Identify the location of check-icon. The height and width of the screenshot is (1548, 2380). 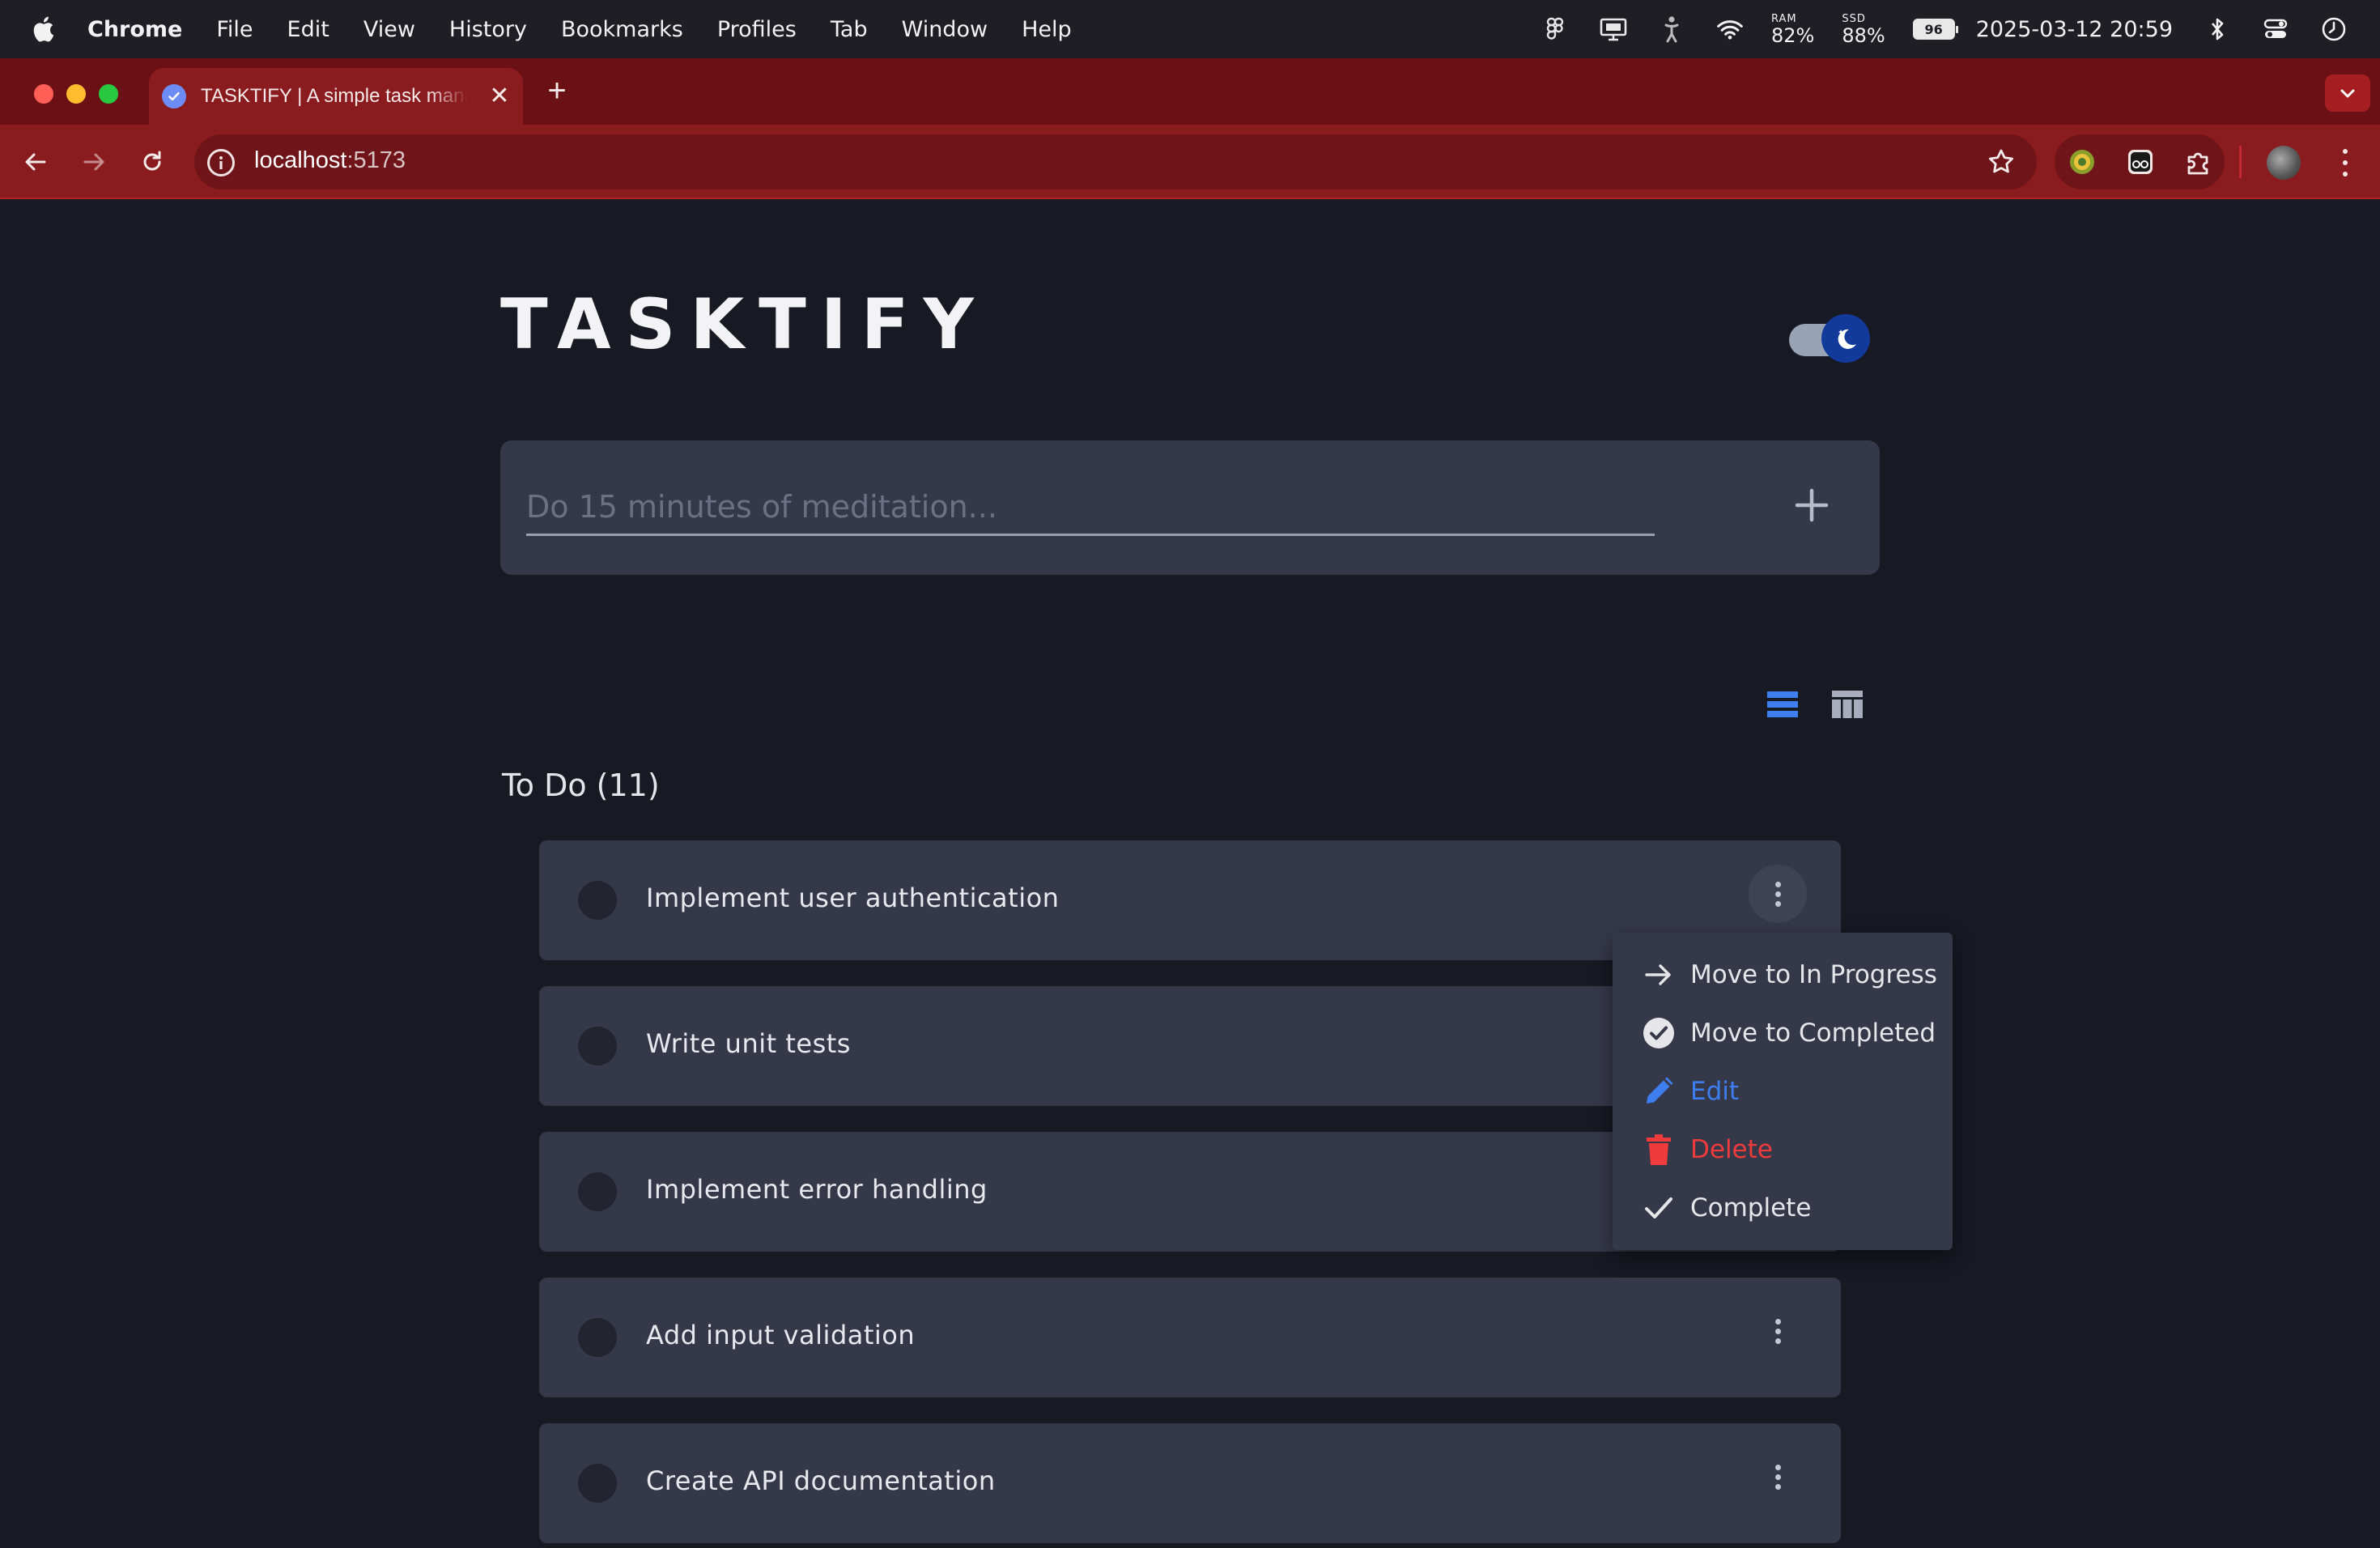
(1659, 1208).